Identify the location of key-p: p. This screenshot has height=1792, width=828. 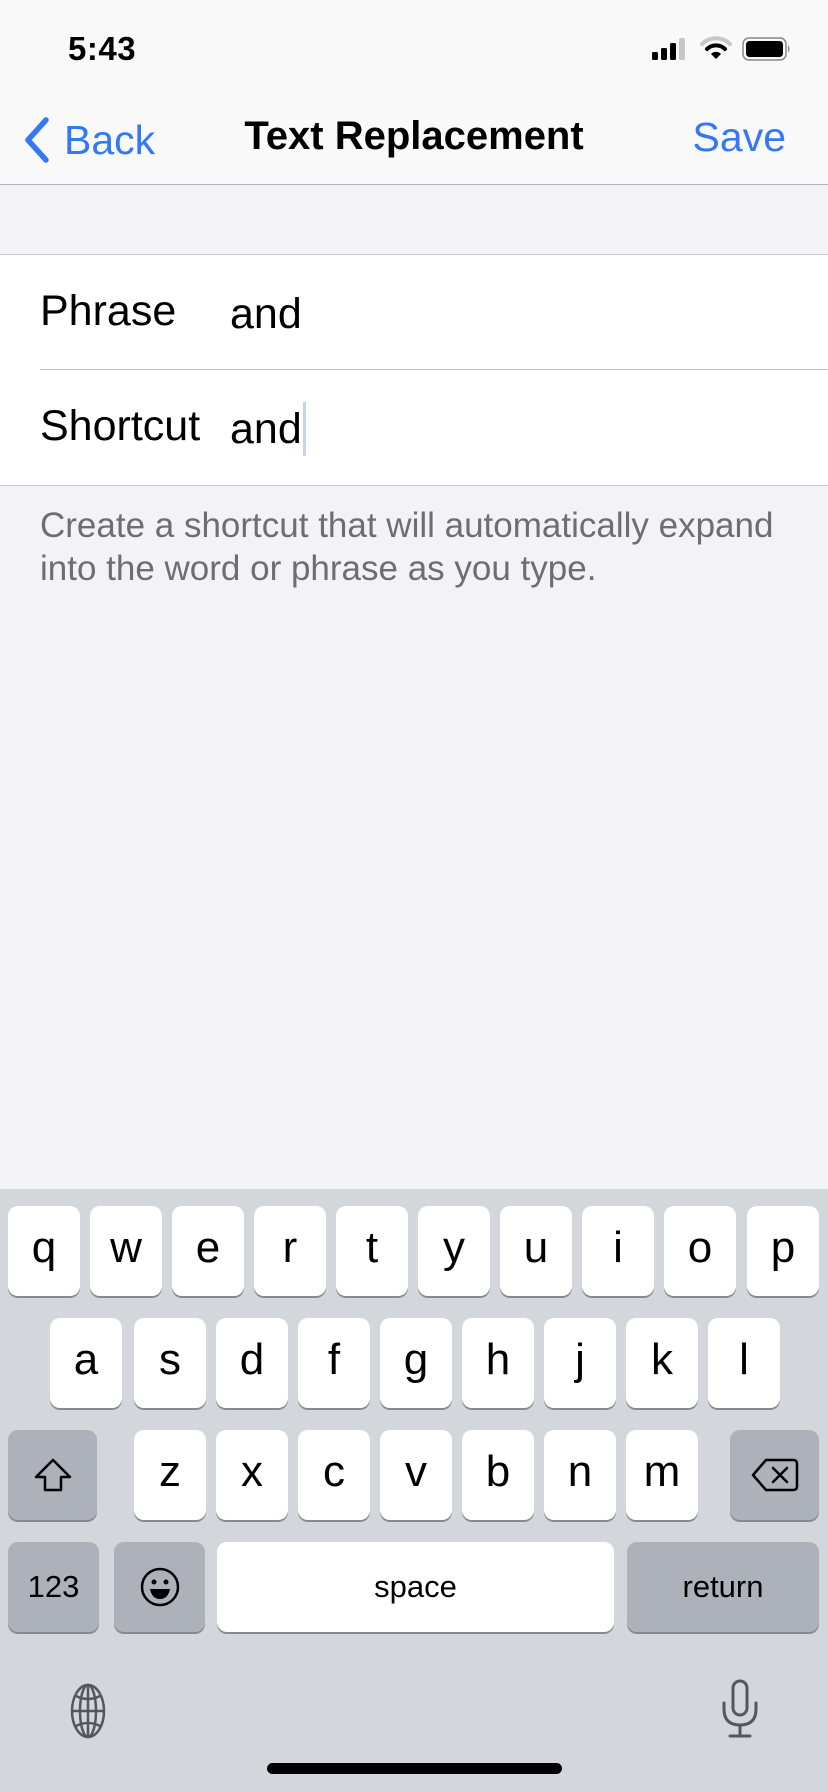
(783, 1251).